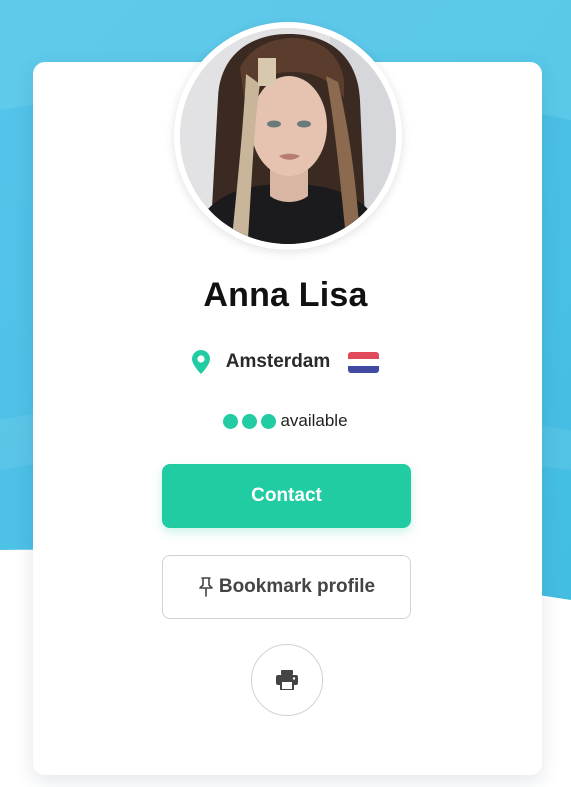  I want to click on status-label: available, so click(314, 420).